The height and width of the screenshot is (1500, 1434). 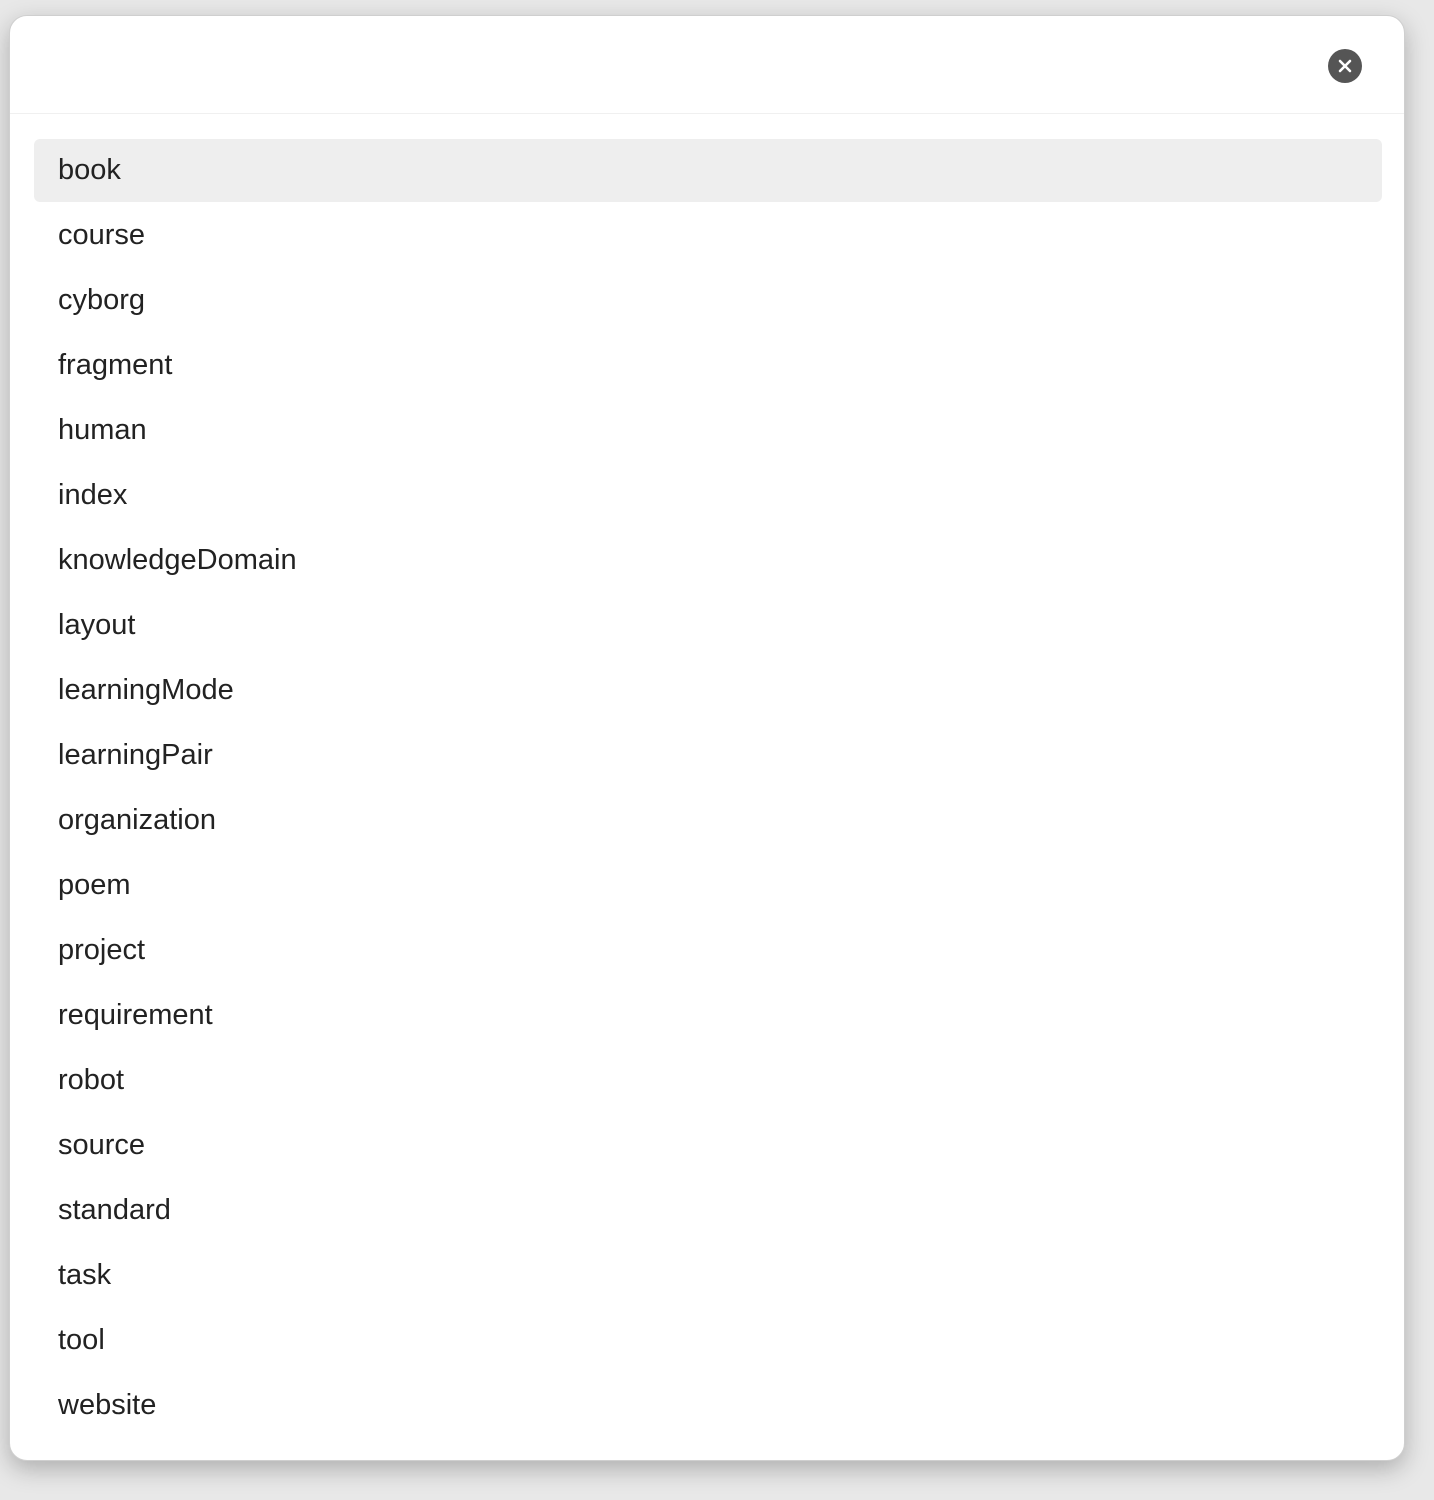 What do you see at coordinates (708, 1340) in the screenshot?
I see `option-item: tool` at bounding box center [708, 1340].